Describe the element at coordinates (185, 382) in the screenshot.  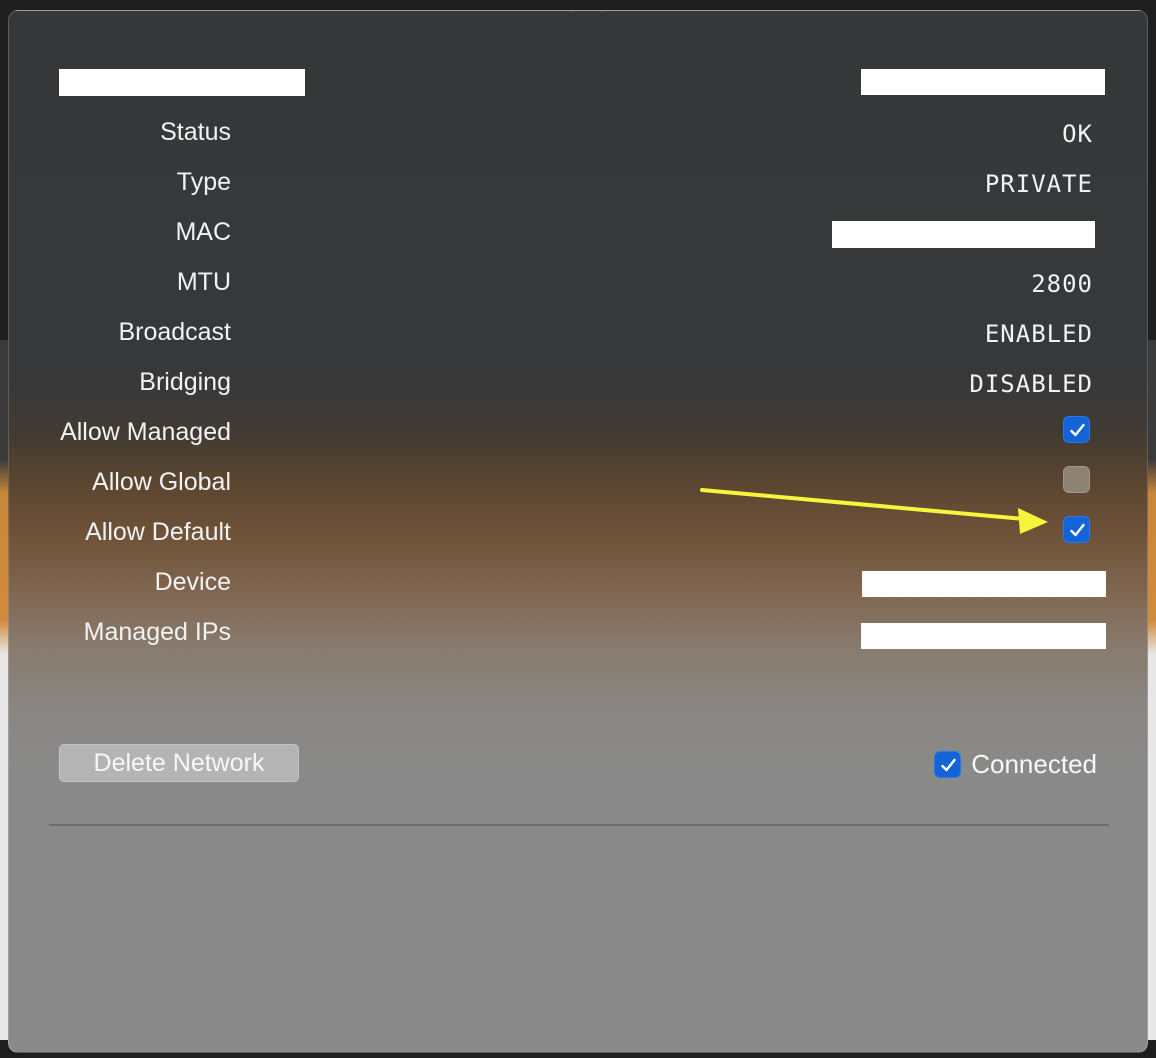
I see `label-bridging: Bridging` at that location.